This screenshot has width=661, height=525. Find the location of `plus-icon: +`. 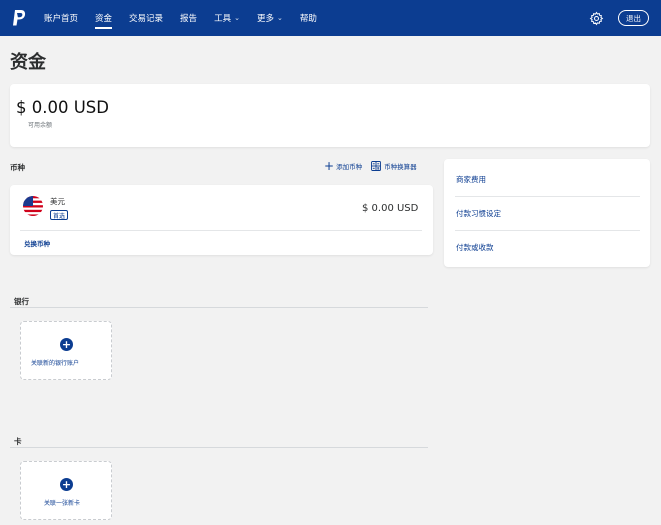

plus-icon: + is located at coordinates (329, 166).